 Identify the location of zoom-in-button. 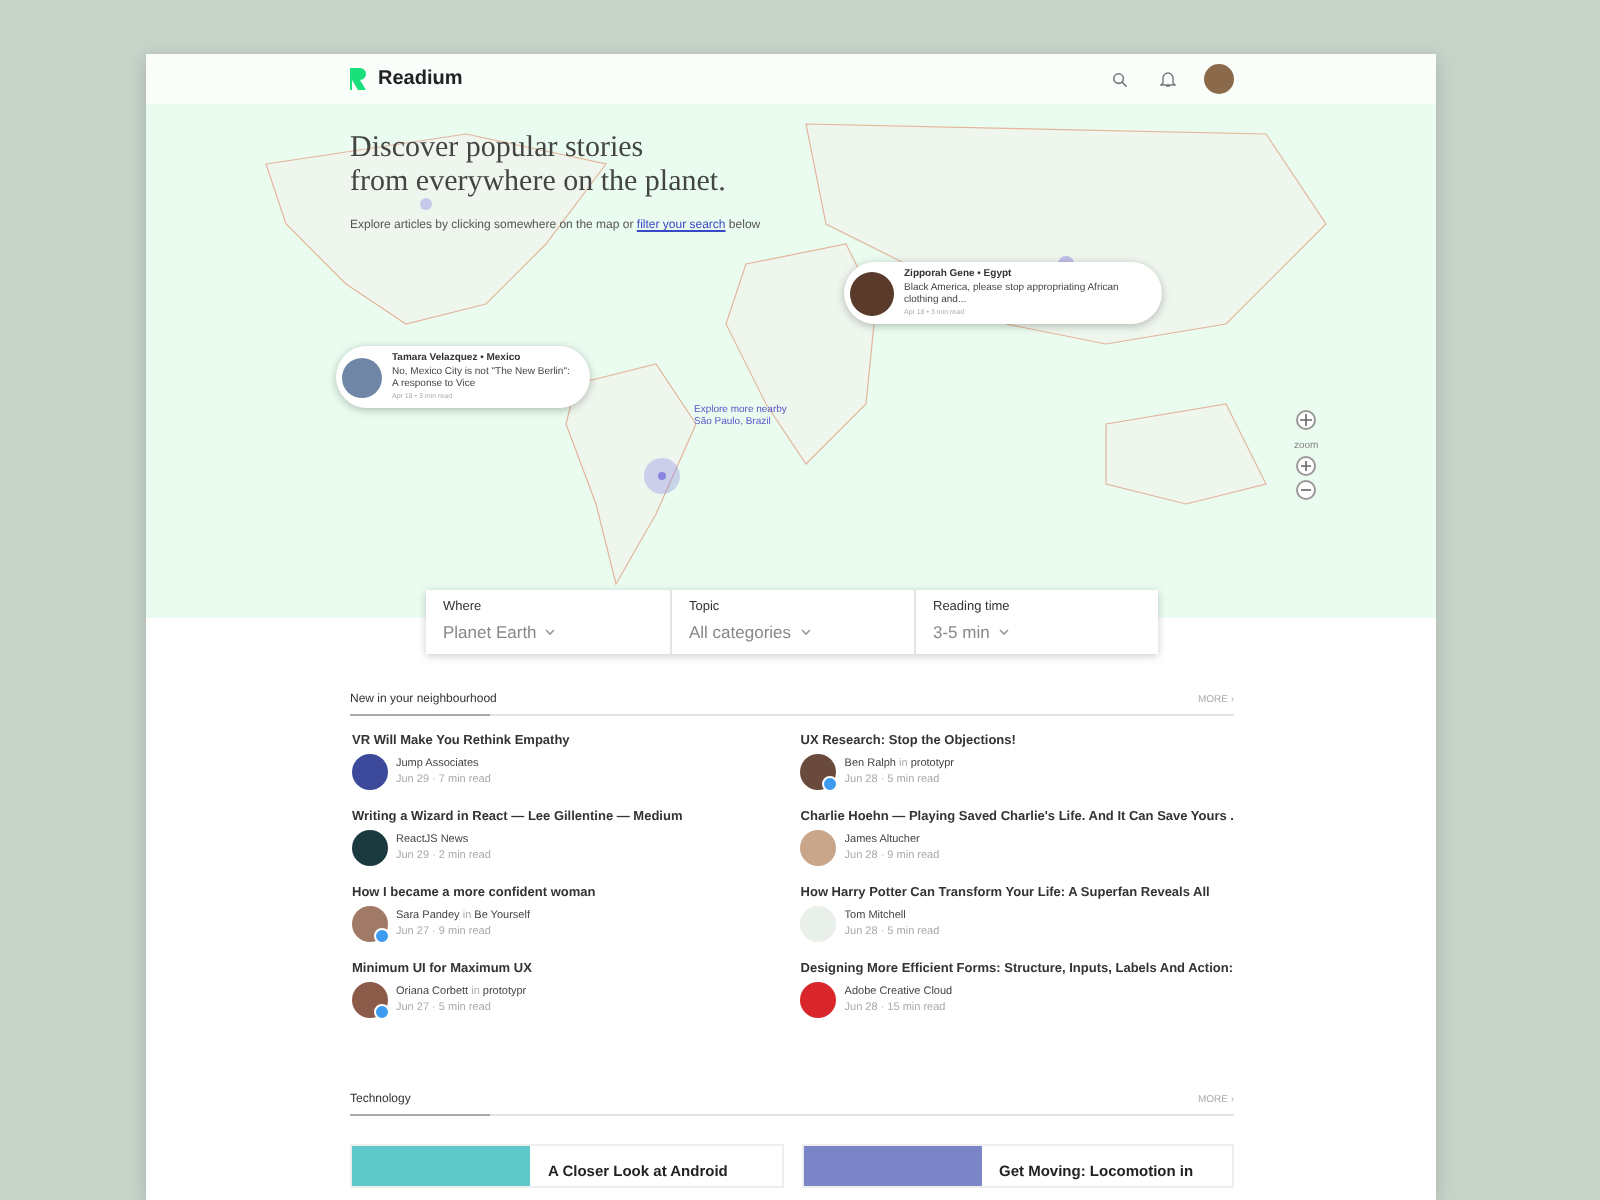
(1306, 466).